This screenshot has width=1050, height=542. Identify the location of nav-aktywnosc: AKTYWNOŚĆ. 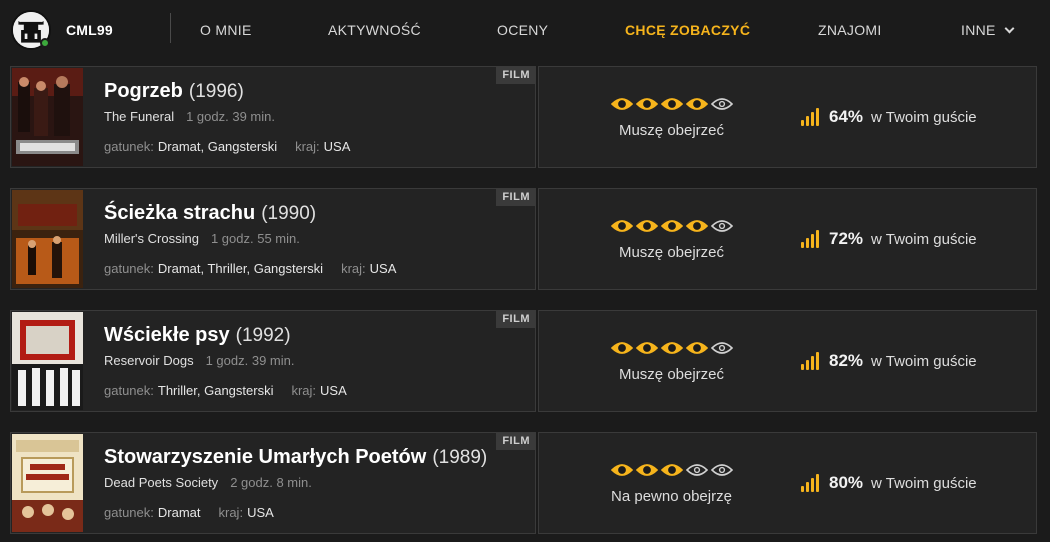
(374, 30).